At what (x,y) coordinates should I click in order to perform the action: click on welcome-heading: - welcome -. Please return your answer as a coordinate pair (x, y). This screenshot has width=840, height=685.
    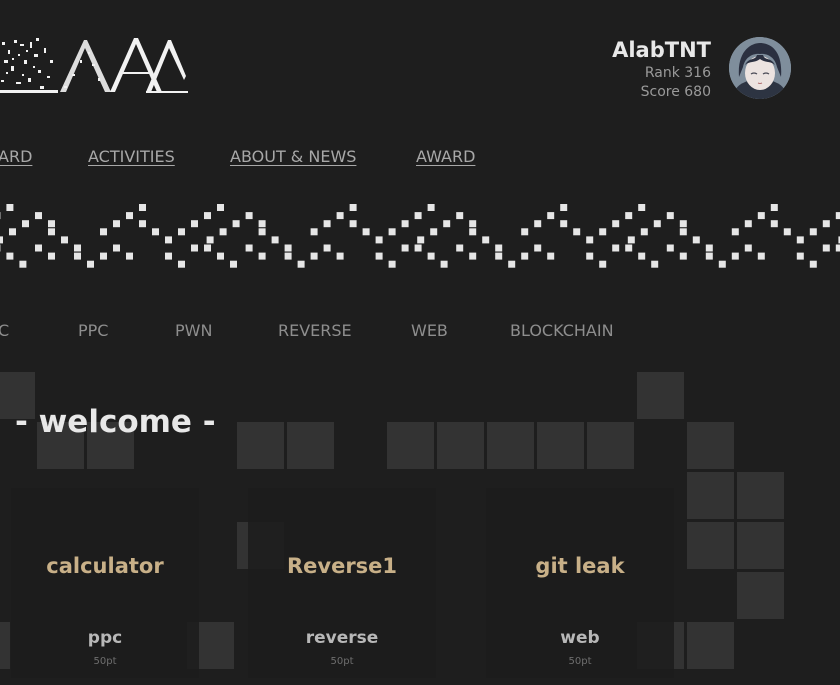
    Looking at the image, I should click on (115, 422).